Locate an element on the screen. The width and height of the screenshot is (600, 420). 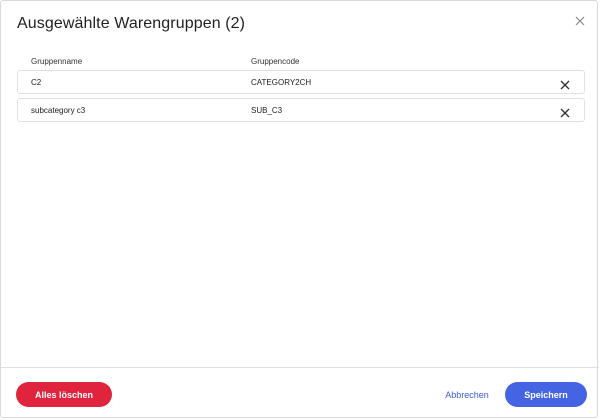
close-icon is located at coordinates (580, 21).